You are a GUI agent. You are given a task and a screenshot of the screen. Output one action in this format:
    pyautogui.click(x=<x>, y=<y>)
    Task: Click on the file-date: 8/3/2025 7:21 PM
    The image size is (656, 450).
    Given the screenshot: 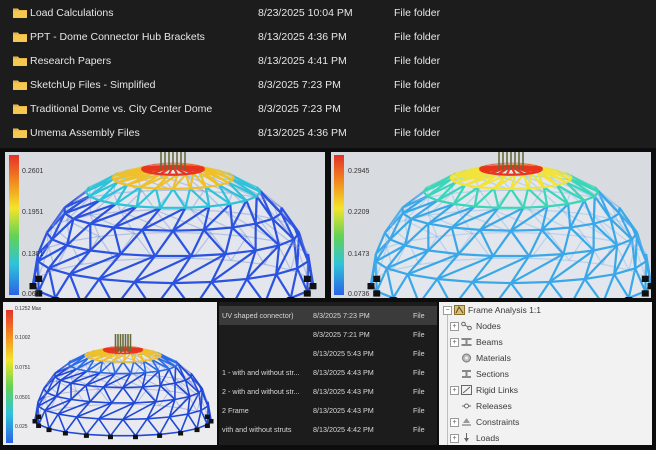 What is the action you would take?
    pyautogui.click(x=341, y=334)
    